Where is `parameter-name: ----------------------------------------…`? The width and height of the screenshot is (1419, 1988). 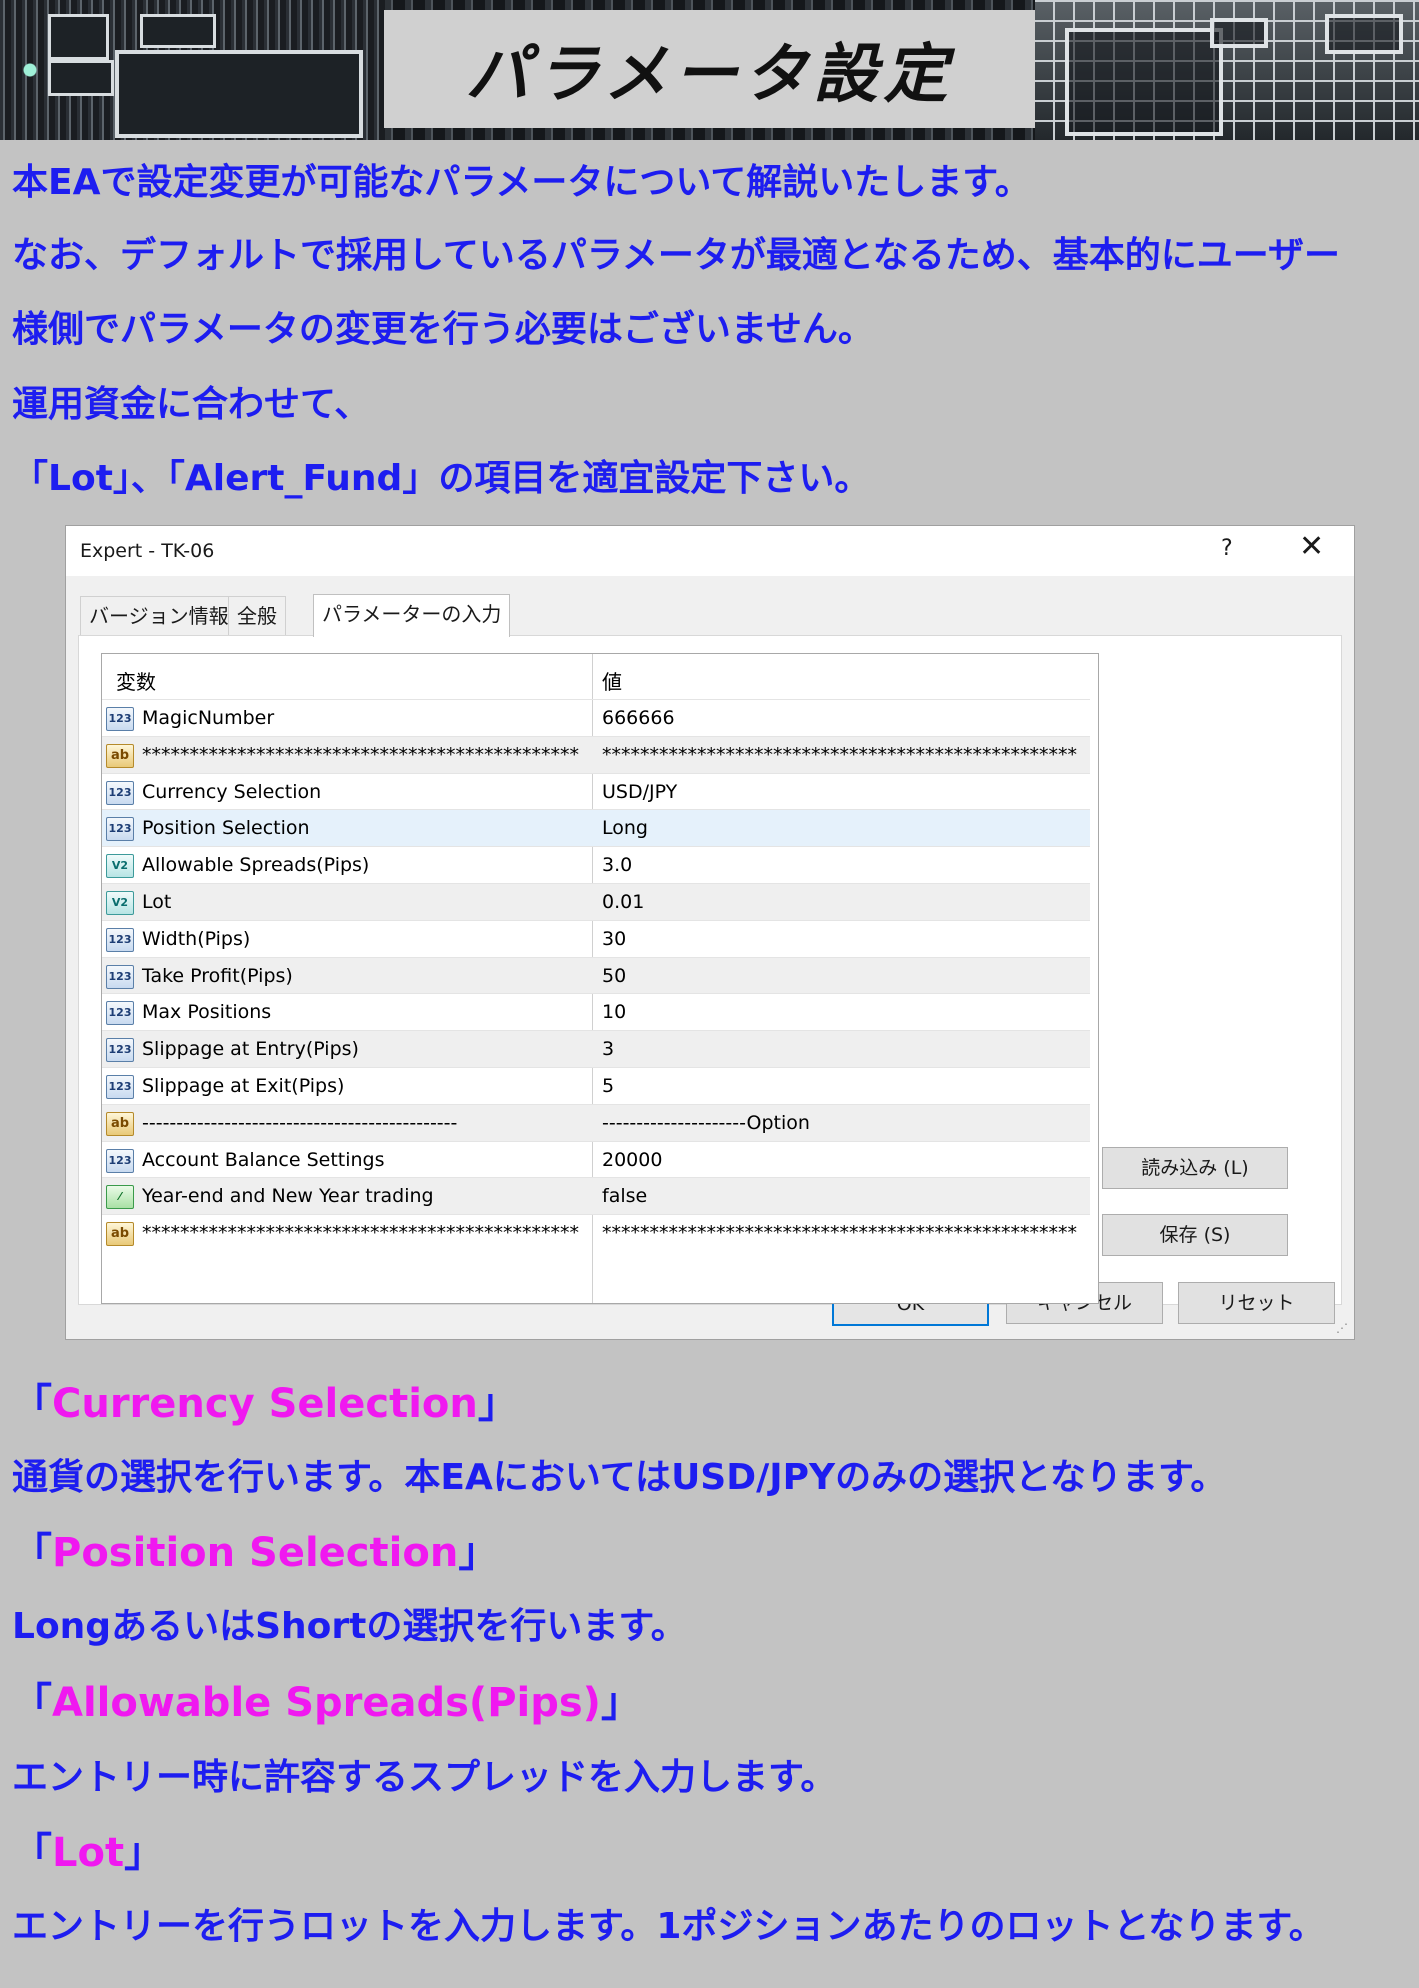 parameter-name: ----------------------------------------… is located at coordinates (300, 1122).